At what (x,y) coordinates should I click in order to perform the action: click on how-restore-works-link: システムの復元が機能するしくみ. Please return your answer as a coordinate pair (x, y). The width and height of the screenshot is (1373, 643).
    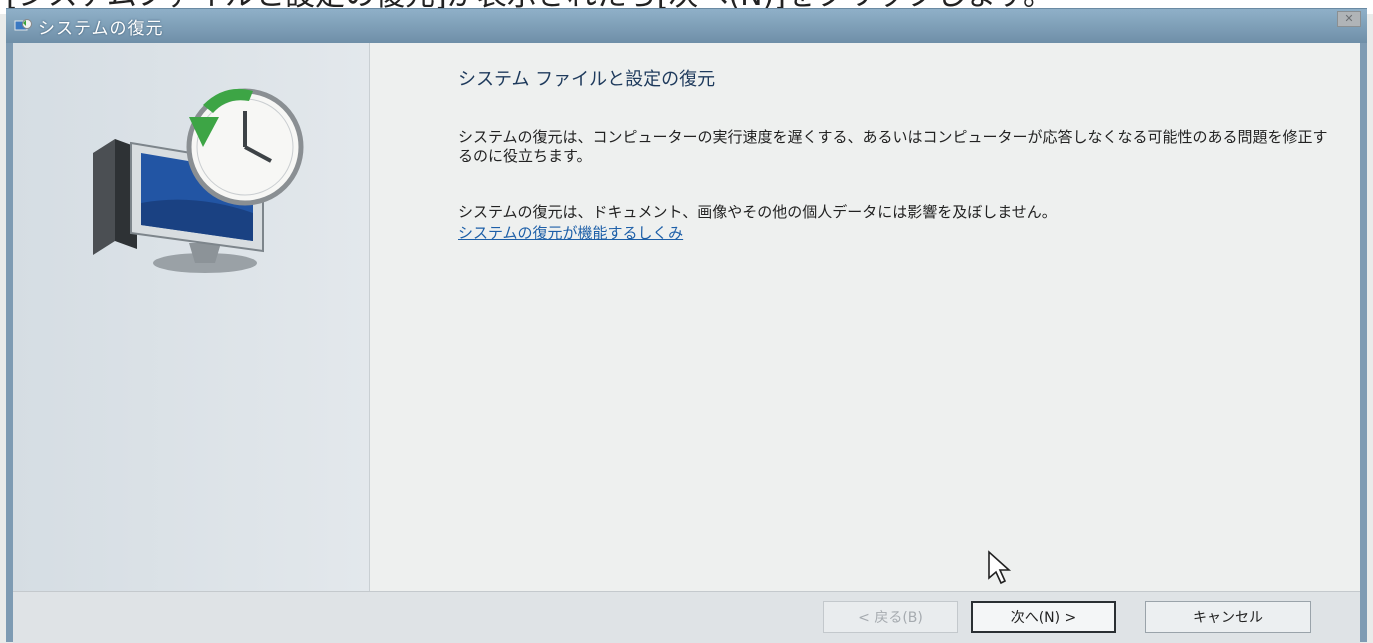
    Looking at the image, I should click on (570, 232).